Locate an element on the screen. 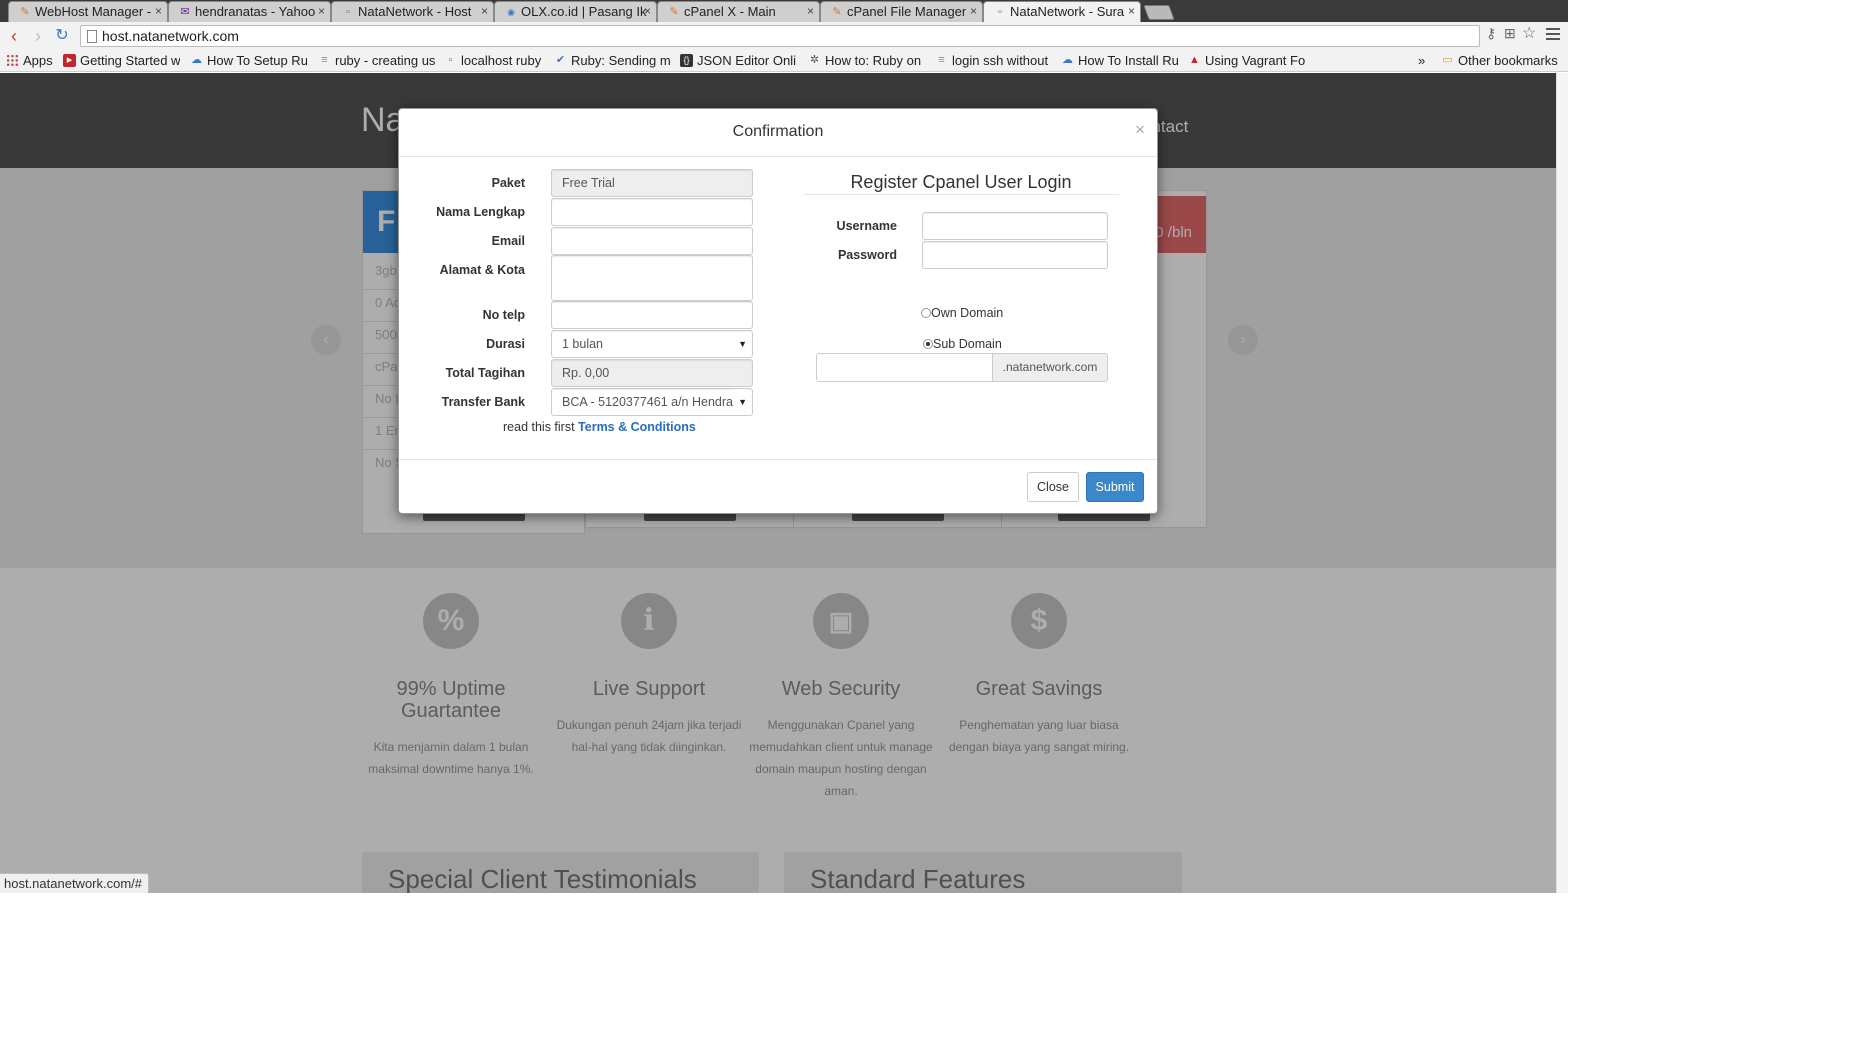 The width and height of the screenshot is (1855, 1056). durasi-value: 1 bulan is located at coordinates (583, 344).